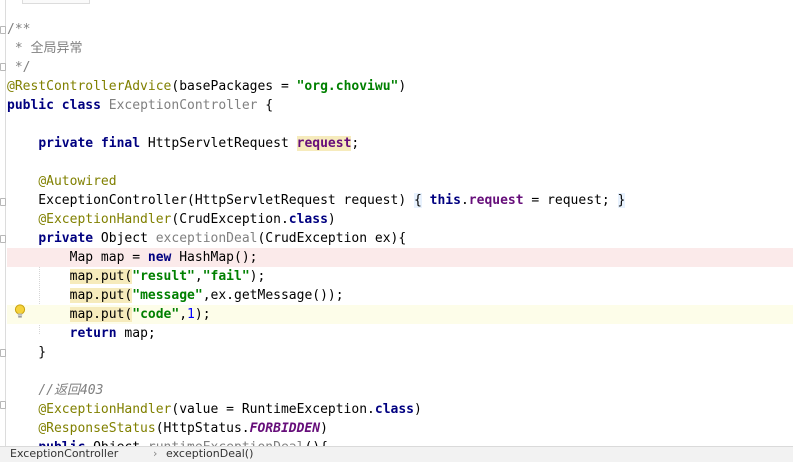 This screenshot has width=793, height=462. I want to click on code-token: ExceptionController, so click(183, 105).